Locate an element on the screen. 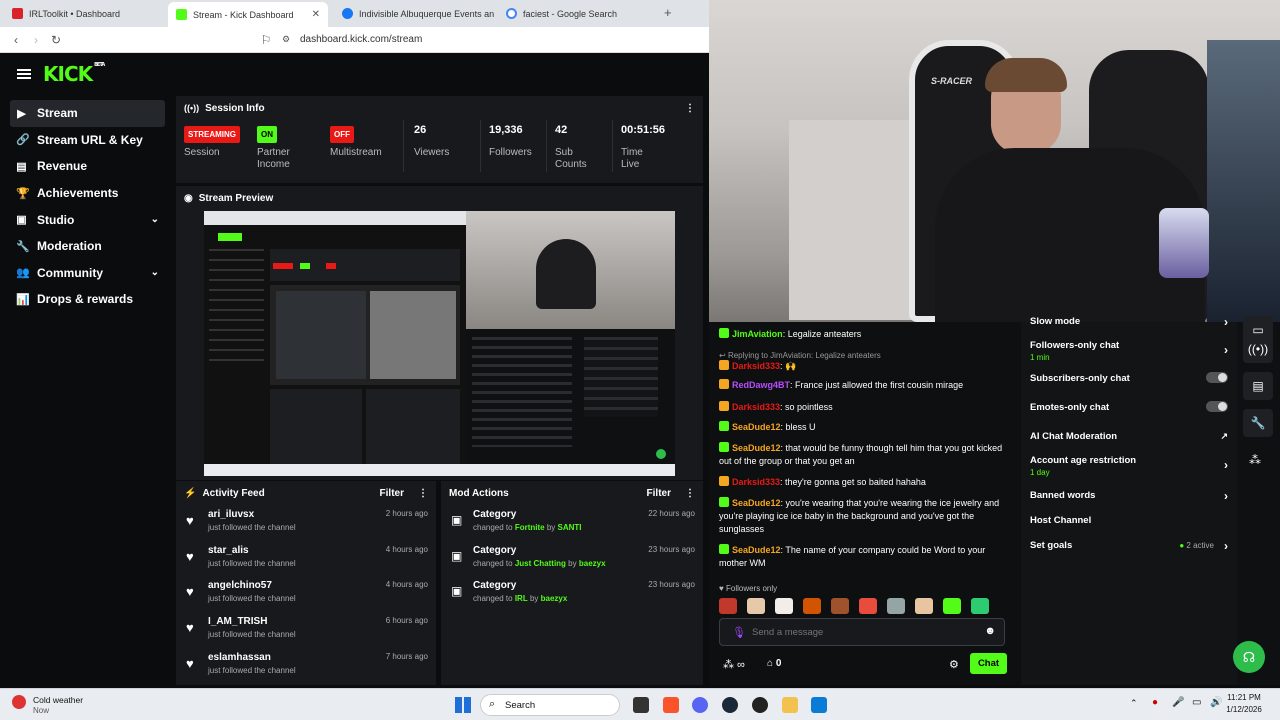 Image resolution: width=1280 pixels, height=720 pixels. users-rail-icon: ⁂ is located at coordinates (1255, 460).